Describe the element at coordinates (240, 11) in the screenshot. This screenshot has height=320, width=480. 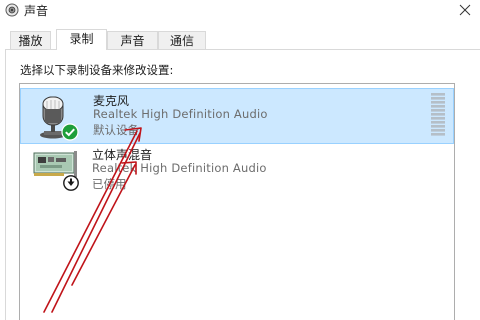
I see `title-bar: 声音` at that location.